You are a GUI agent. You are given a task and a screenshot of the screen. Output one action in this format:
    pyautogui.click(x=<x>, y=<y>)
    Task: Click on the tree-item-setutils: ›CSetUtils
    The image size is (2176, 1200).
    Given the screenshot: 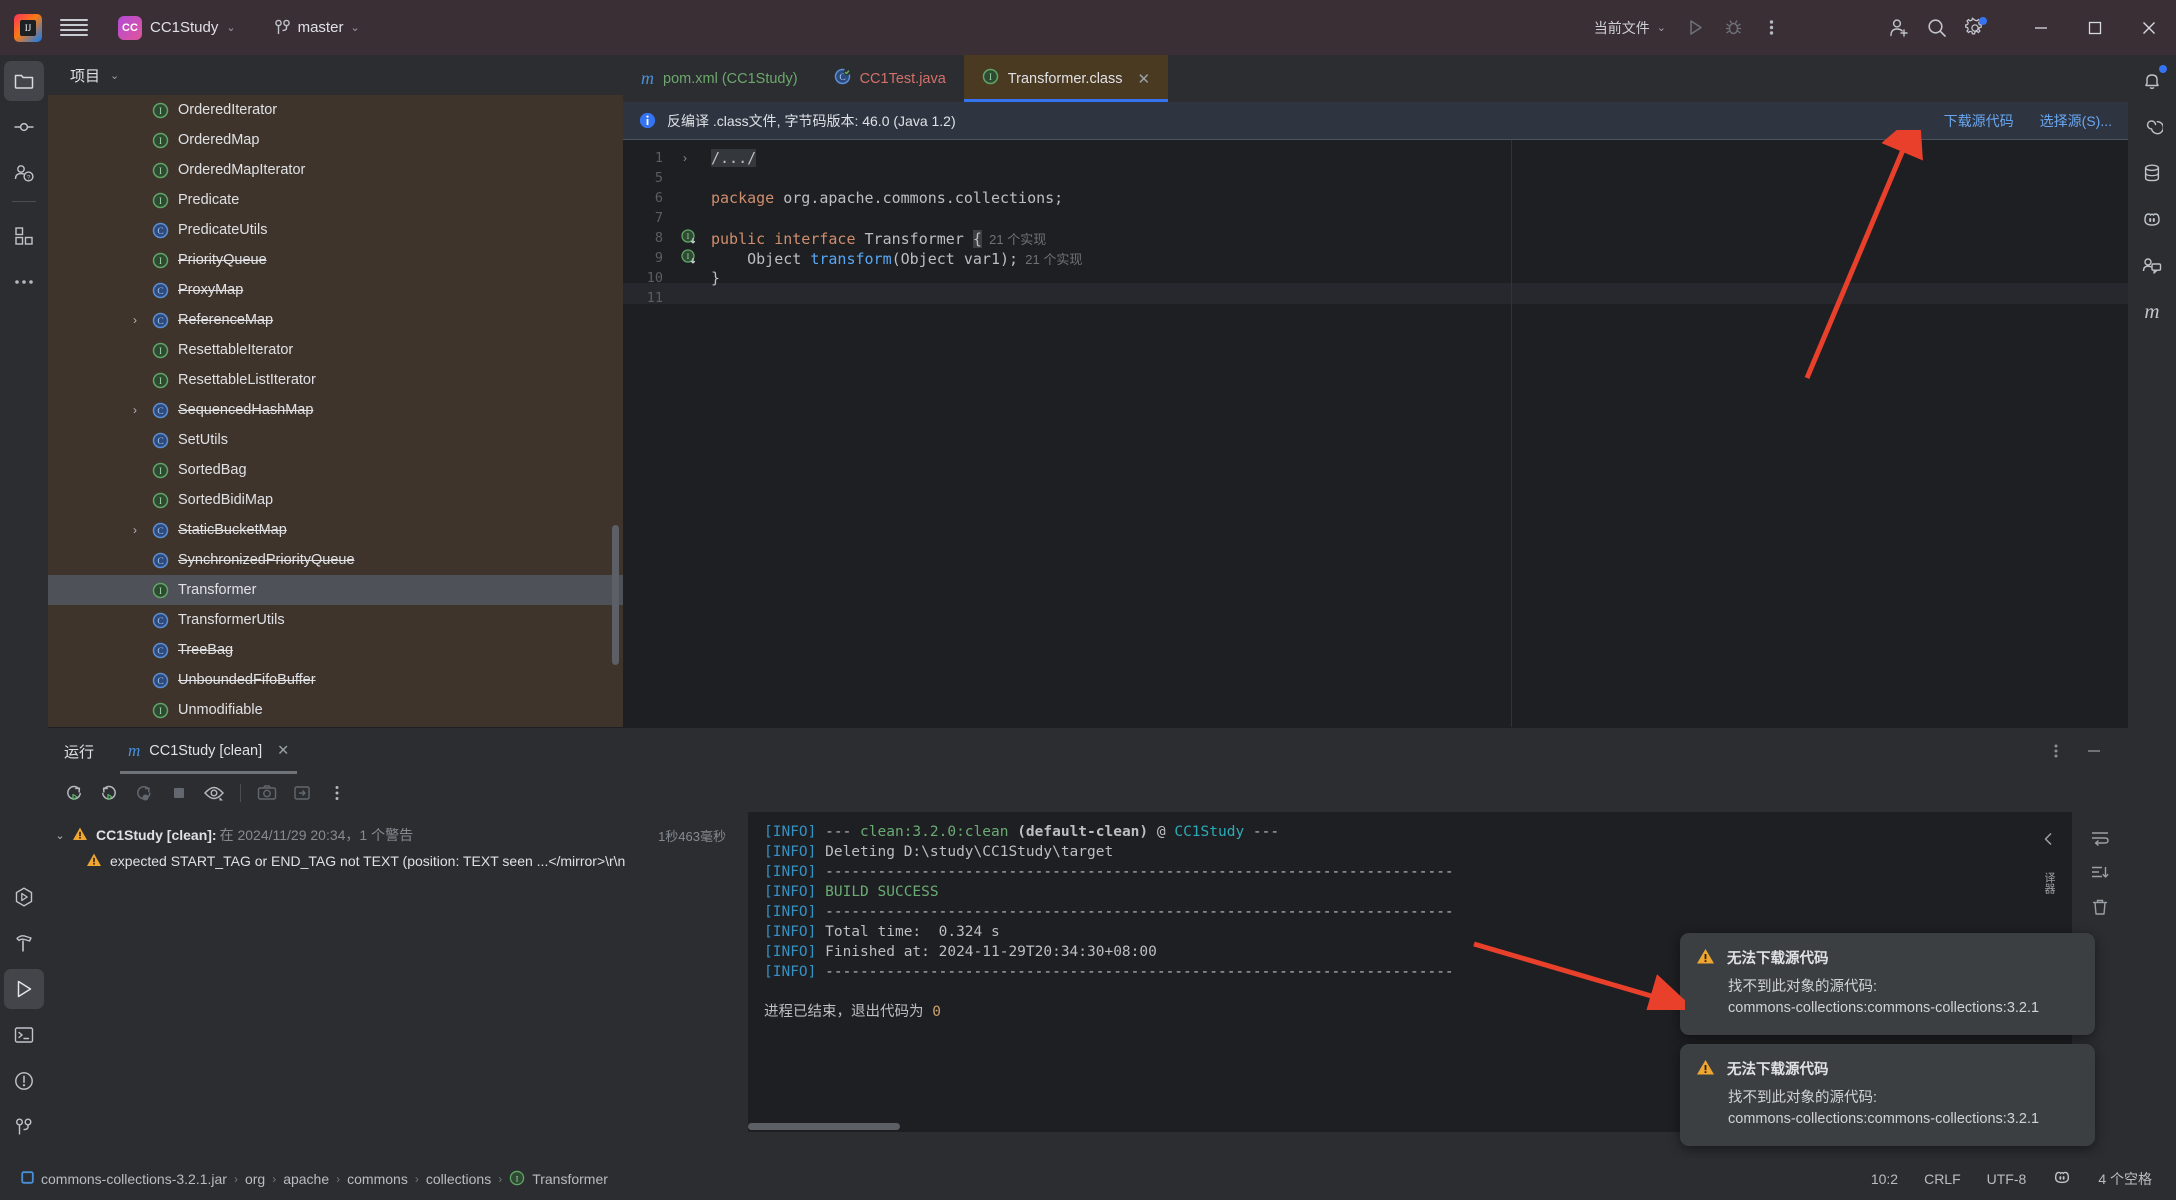 What is the action you would take?
    pyautogui.click(x=335, y=440)
    